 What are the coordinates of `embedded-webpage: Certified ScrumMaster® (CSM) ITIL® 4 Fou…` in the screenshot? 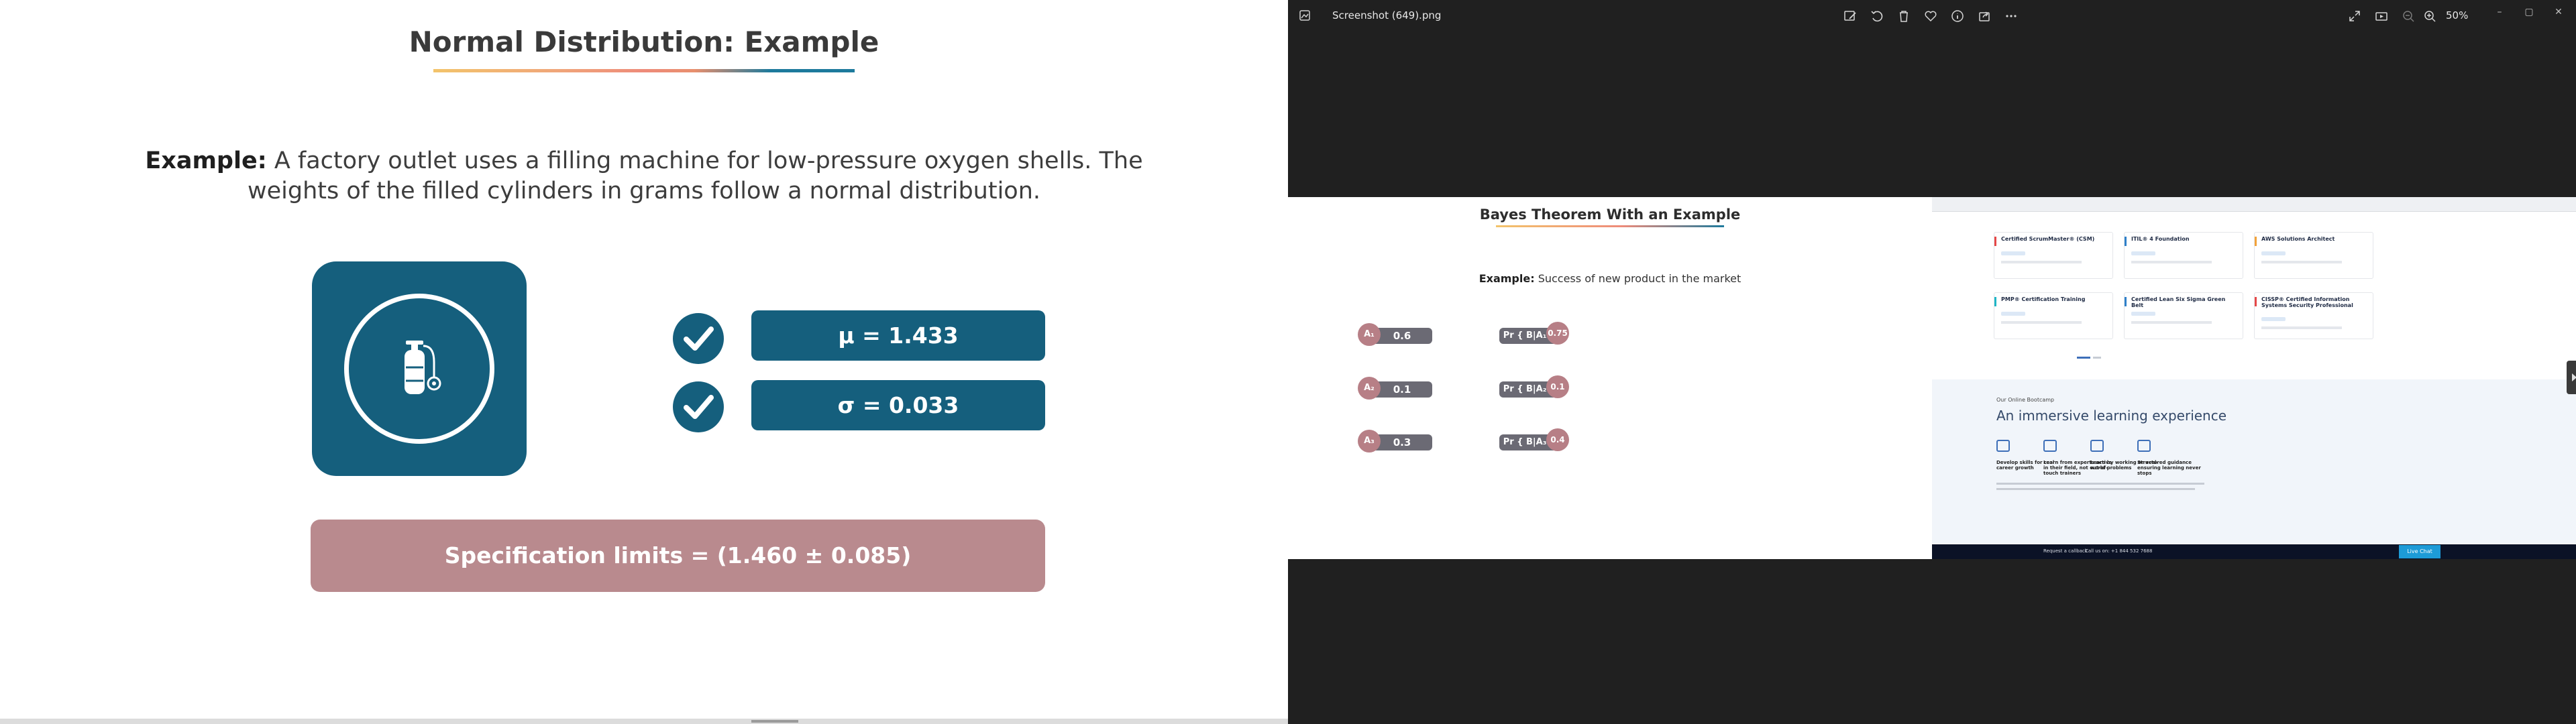 It's located at (2254, 378).